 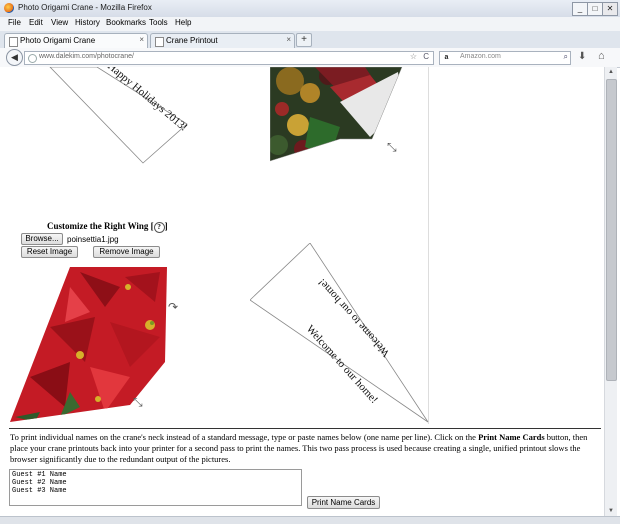 What do you see at coordinates (580, 9) in the screenshot?
I see `minimize-button: _` at bounding box center [580, 9].